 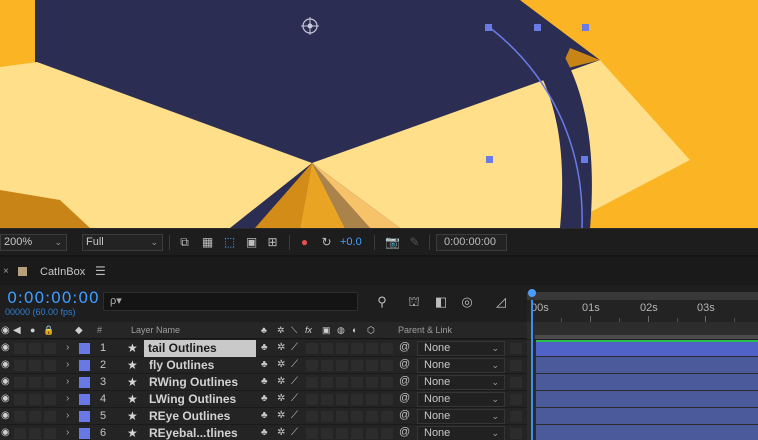 What do you see at coordinates (501, 302) in the screenshot?
I see `graph-editor-icon: ◿` at bounding box center [501, 302].